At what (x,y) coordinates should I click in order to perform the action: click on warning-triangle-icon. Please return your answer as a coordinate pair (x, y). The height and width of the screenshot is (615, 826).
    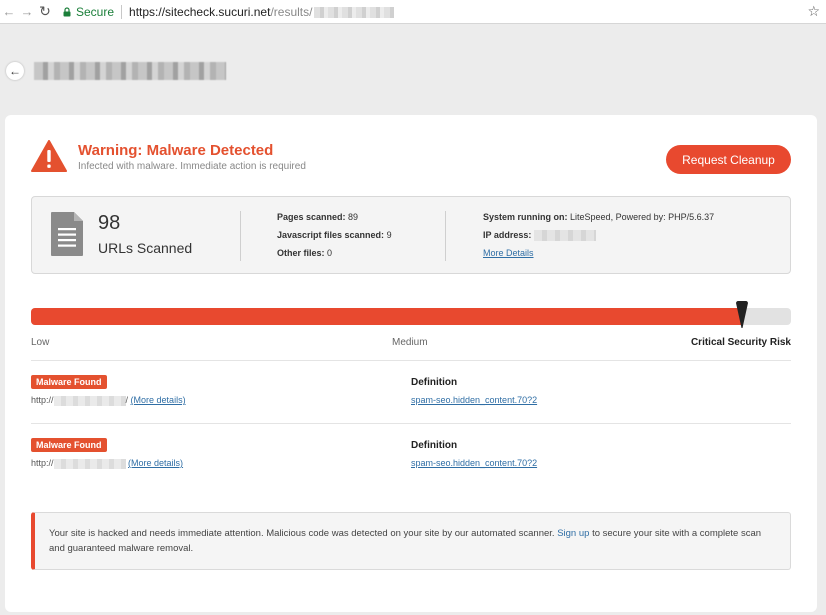
    Looking at the image, I should click on (49, 156).